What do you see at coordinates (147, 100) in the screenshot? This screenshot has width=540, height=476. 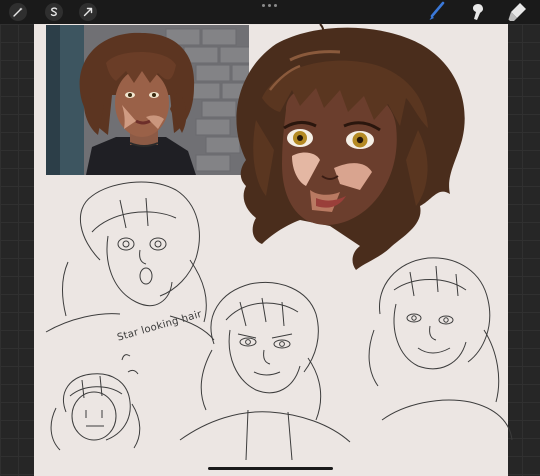 I see `reference-image` at bounding box center [147, 100].